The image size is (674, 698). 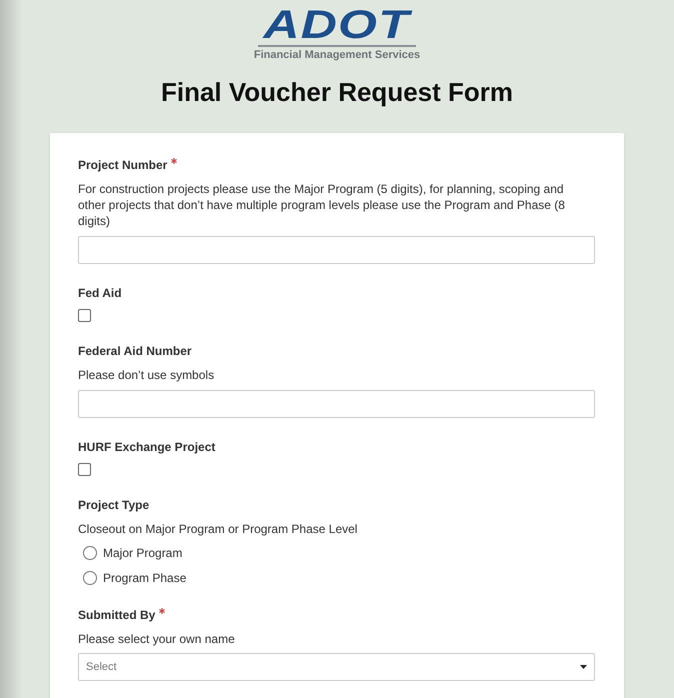 What do you see at coordinates (114, 505) in the screenshot?
I see `field-label: Project Type` at bounding box center [114, 505].